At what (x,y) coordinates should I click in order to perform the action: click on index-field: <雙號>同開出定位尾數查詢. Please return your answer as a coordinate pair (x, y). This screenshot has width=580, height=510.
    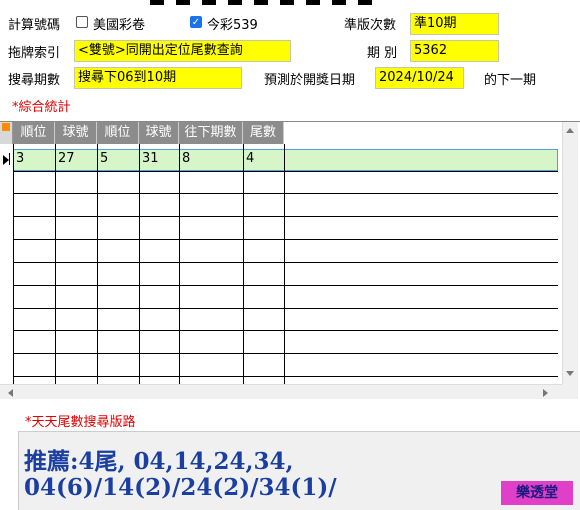
    Looking at the image, I should click on (182, 51).